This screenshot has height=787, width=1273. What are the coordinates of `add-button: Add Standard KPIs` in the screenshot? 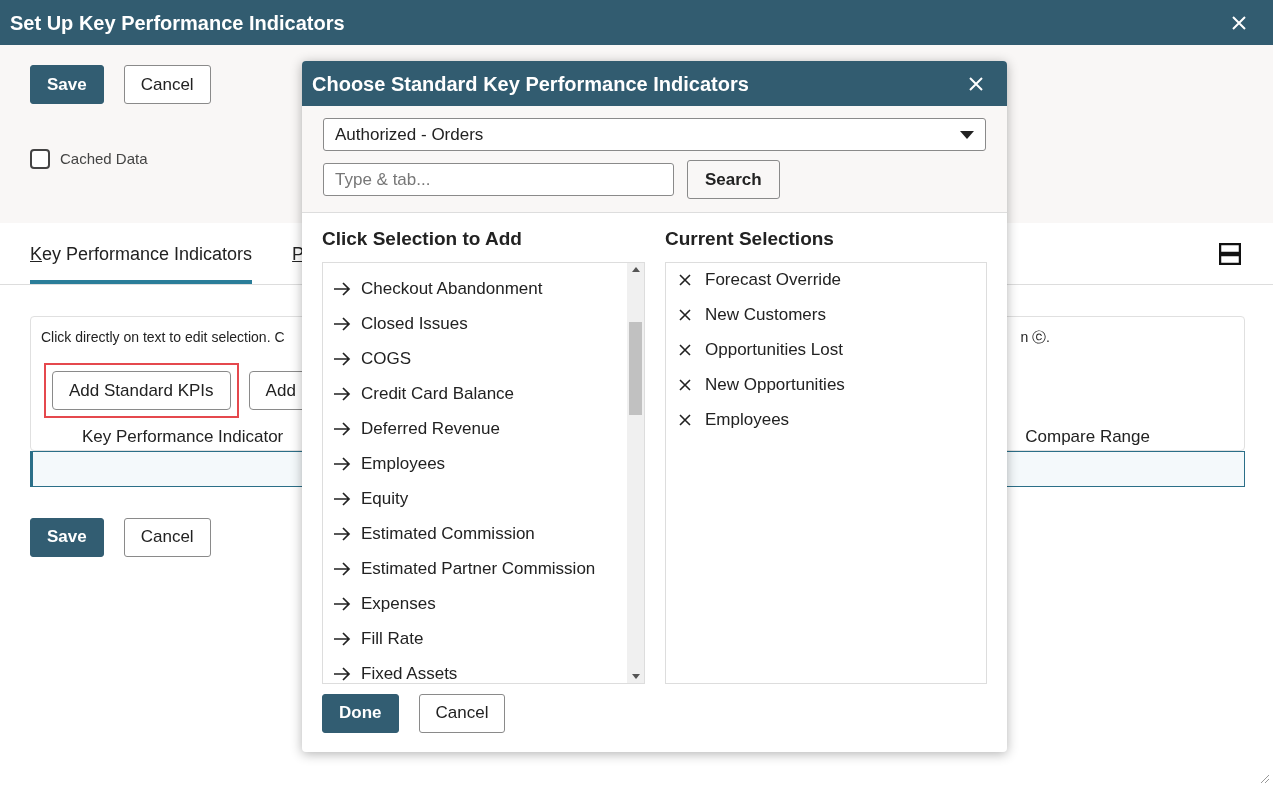 It's located at (141, 390).